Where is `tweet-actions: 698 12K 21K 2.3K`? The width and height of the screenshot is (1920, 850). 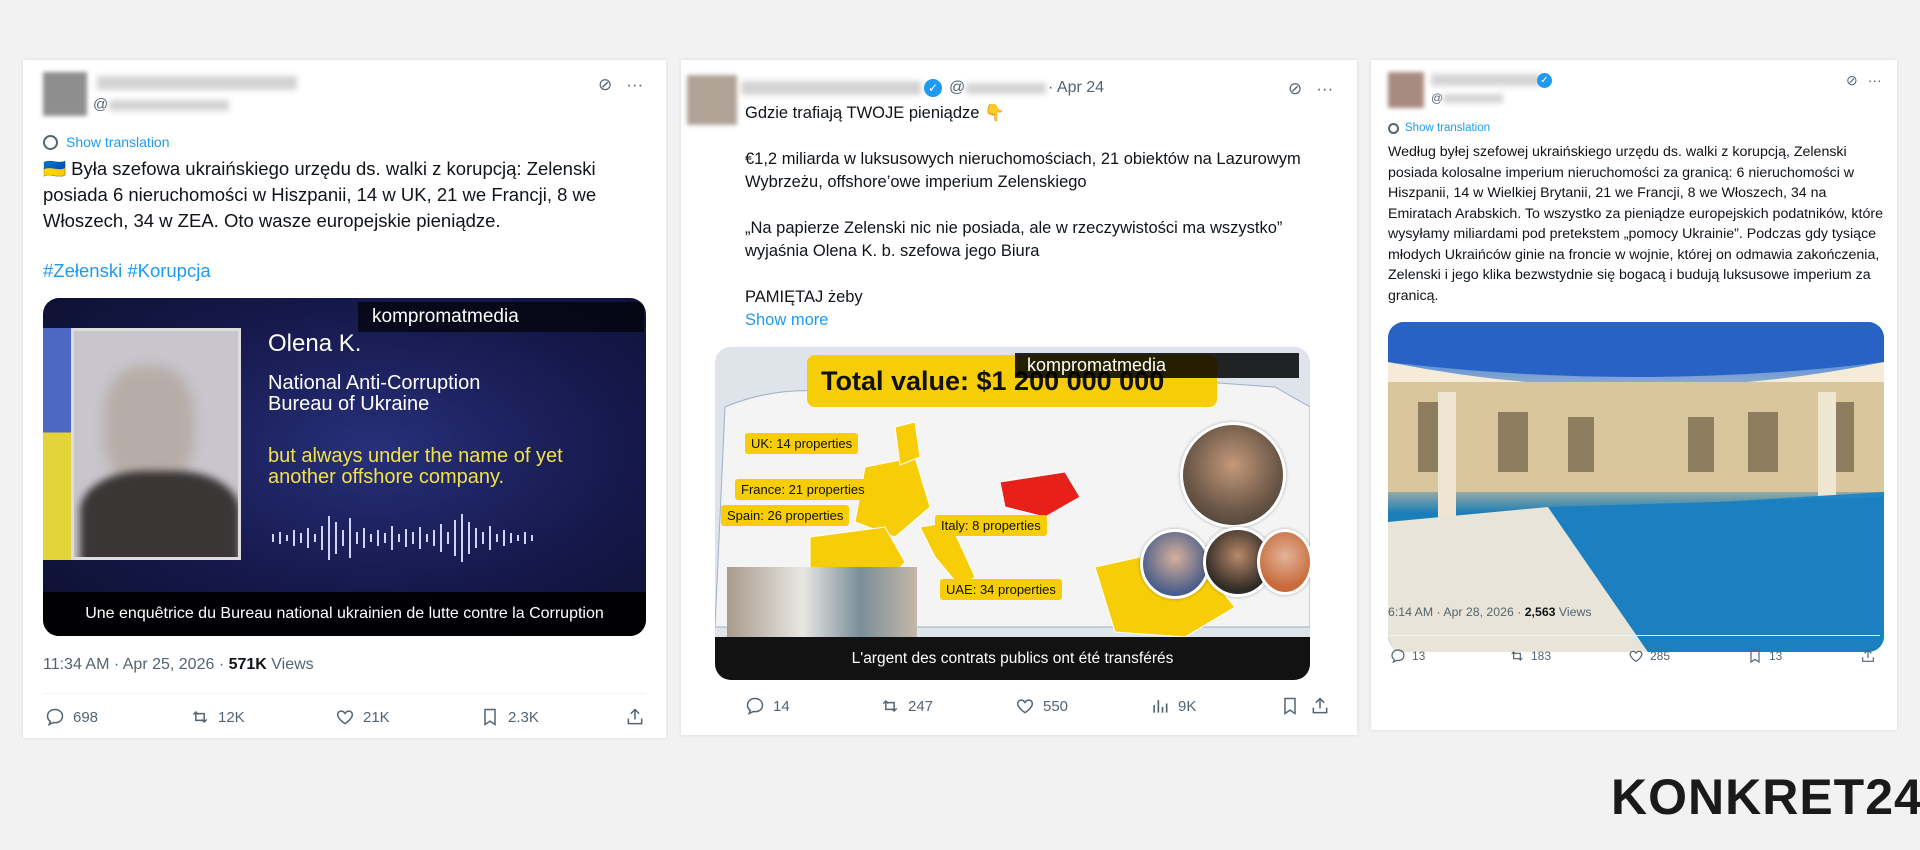 tweet-actions: 698 12K 21K 2.3K is located at coordinates (345, 717).